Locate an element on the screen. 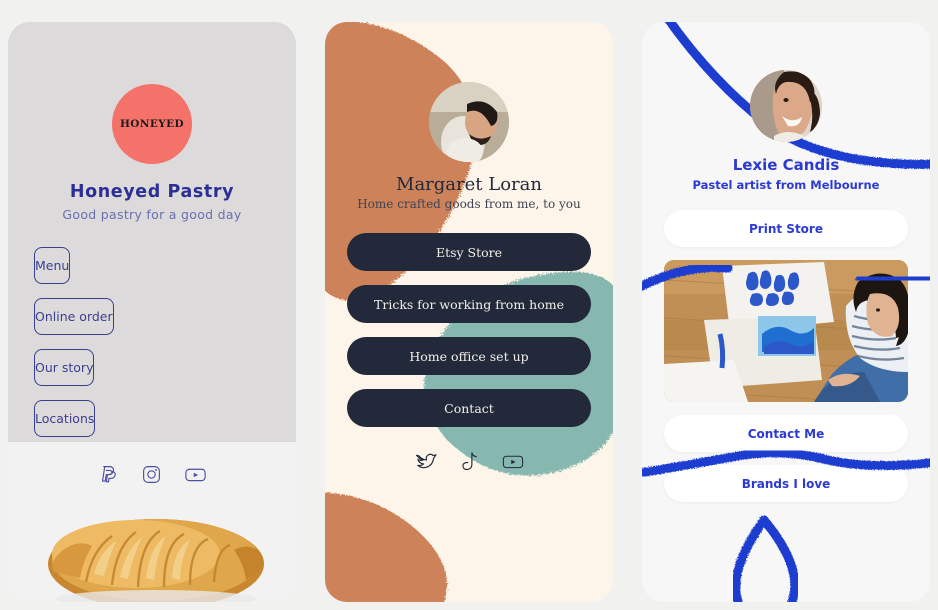 The height and width of the screenshot is (610, 938). link-button-online-order: Online order is located at coordinates (74, 316).